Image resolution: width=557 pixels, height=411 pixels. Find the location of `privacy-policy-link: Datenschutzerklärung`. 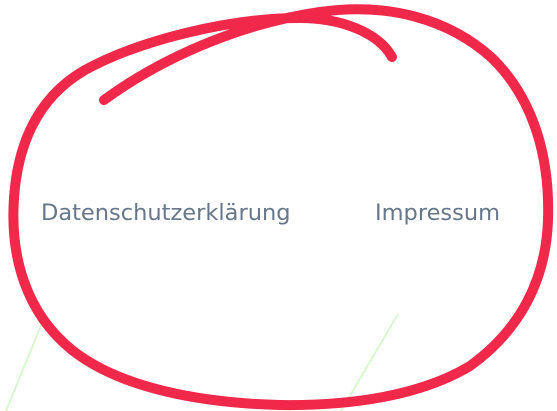

privacy-policy-link: Datenschutzerklärung is located at coordinates (166, 213).